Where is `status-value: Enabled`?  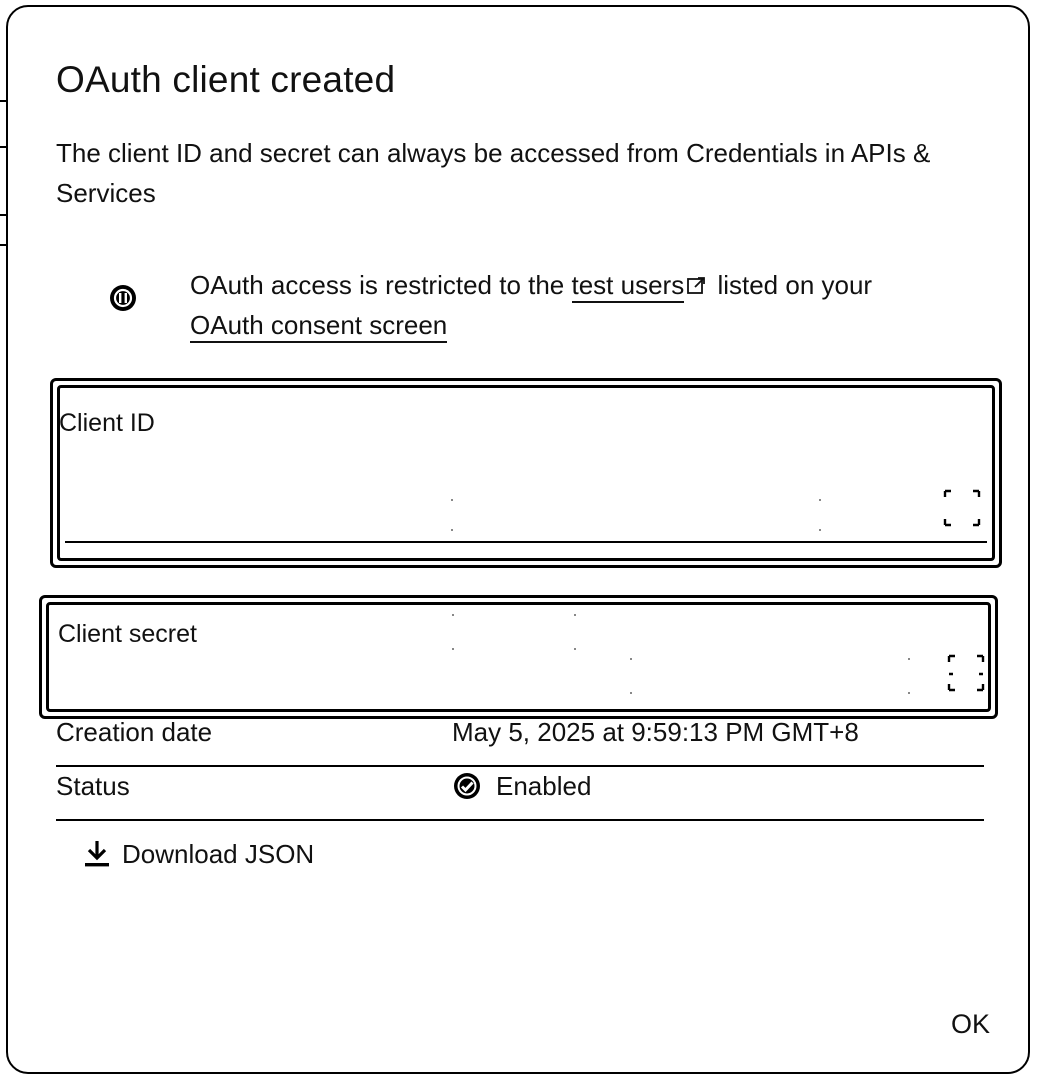
status-value: Enabled is located at coordinates (544, 786).